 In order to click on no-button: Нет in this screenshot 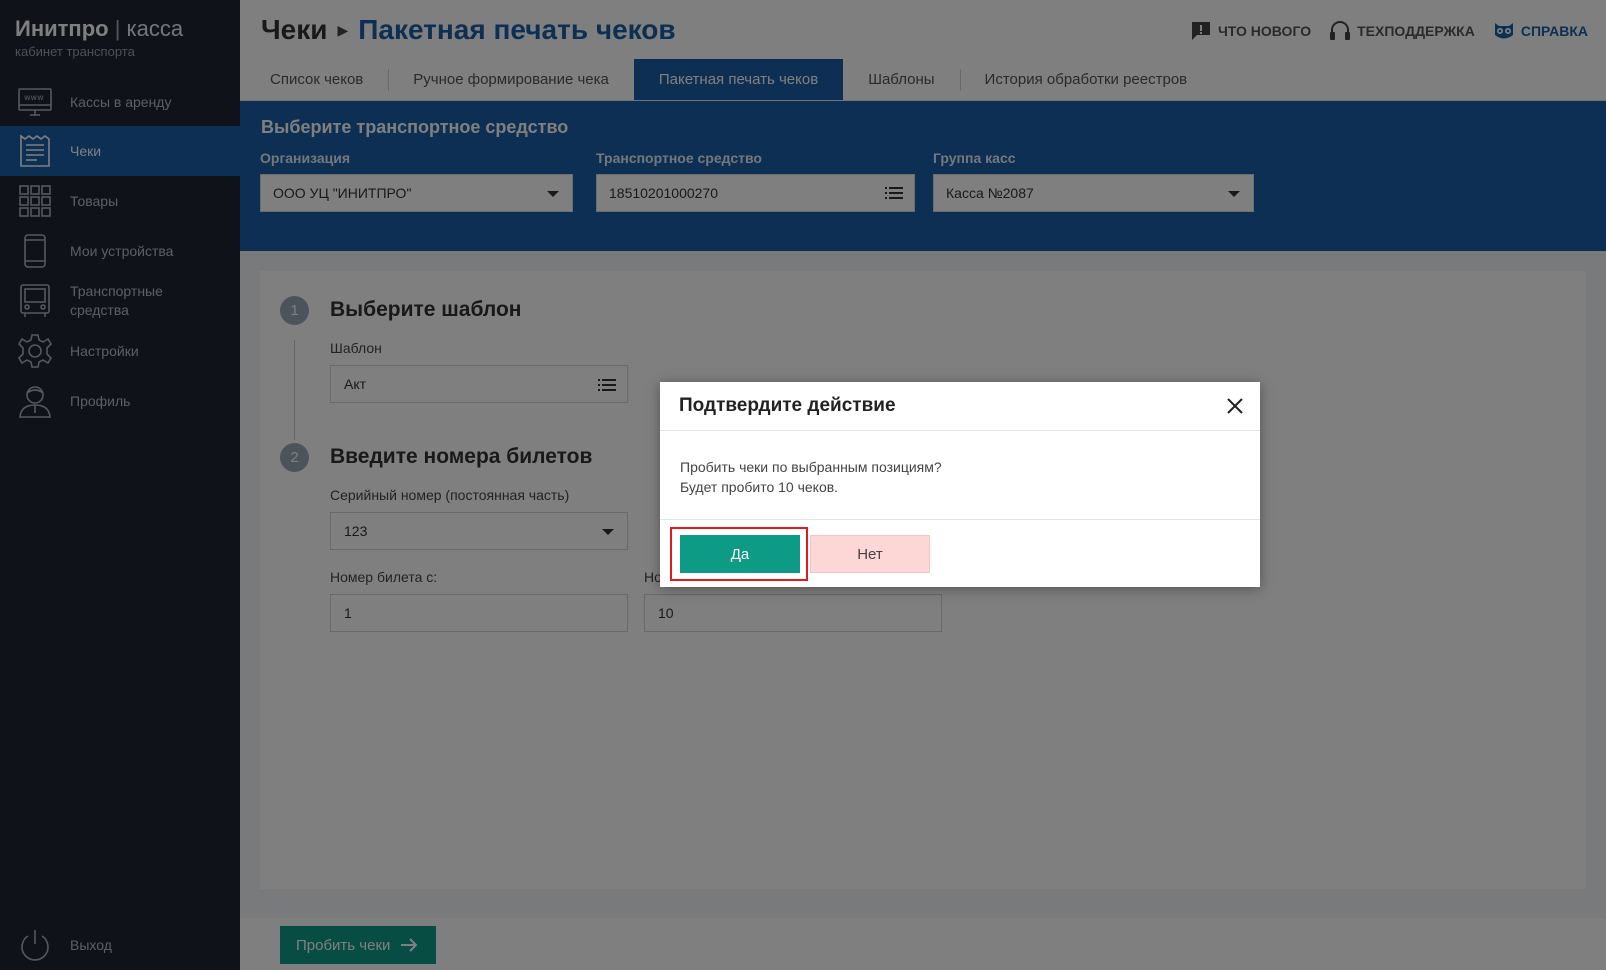, I will do `click(870, 554)`.